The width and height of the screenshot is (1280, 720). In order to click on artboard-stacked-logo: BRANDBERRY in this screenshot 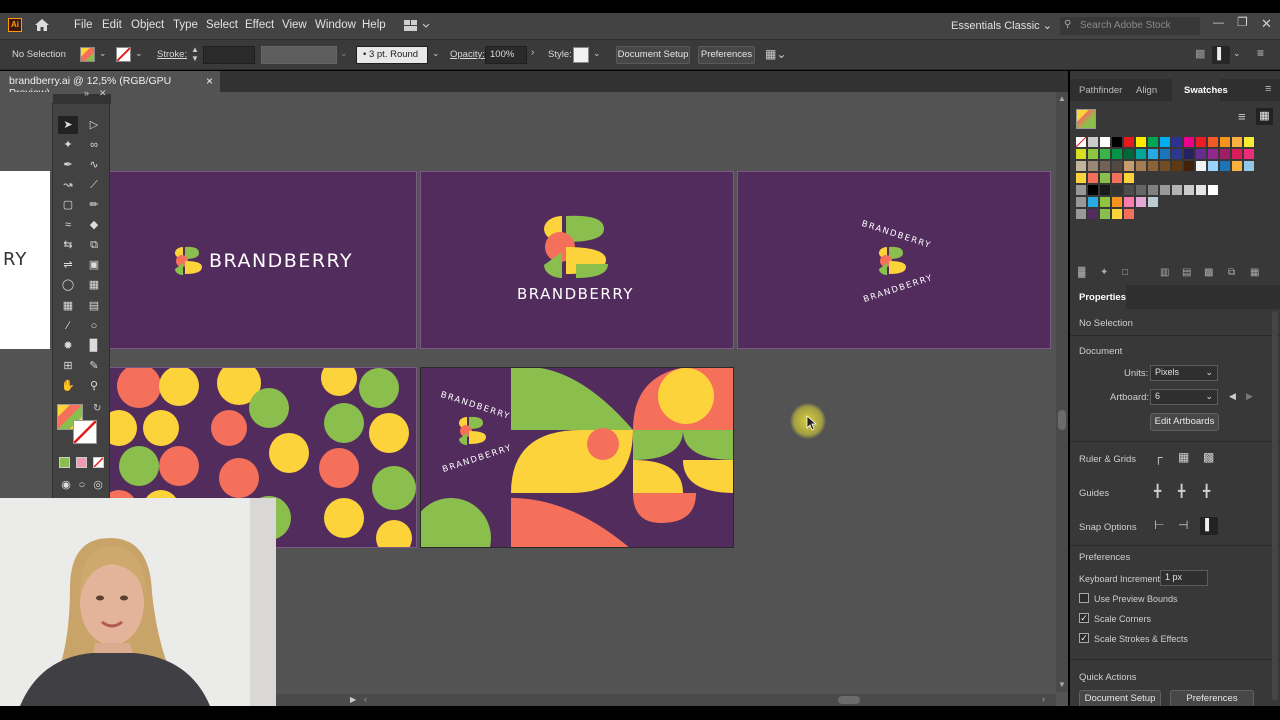, I will do `click(577, 260)`.